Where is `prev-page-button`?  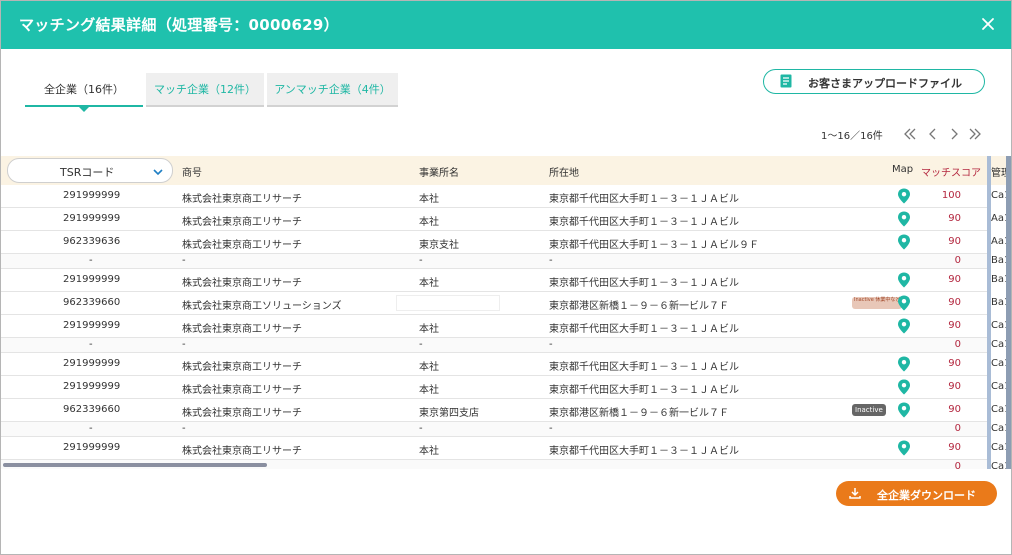 prev-page-button is located at coordinates (933, 134).